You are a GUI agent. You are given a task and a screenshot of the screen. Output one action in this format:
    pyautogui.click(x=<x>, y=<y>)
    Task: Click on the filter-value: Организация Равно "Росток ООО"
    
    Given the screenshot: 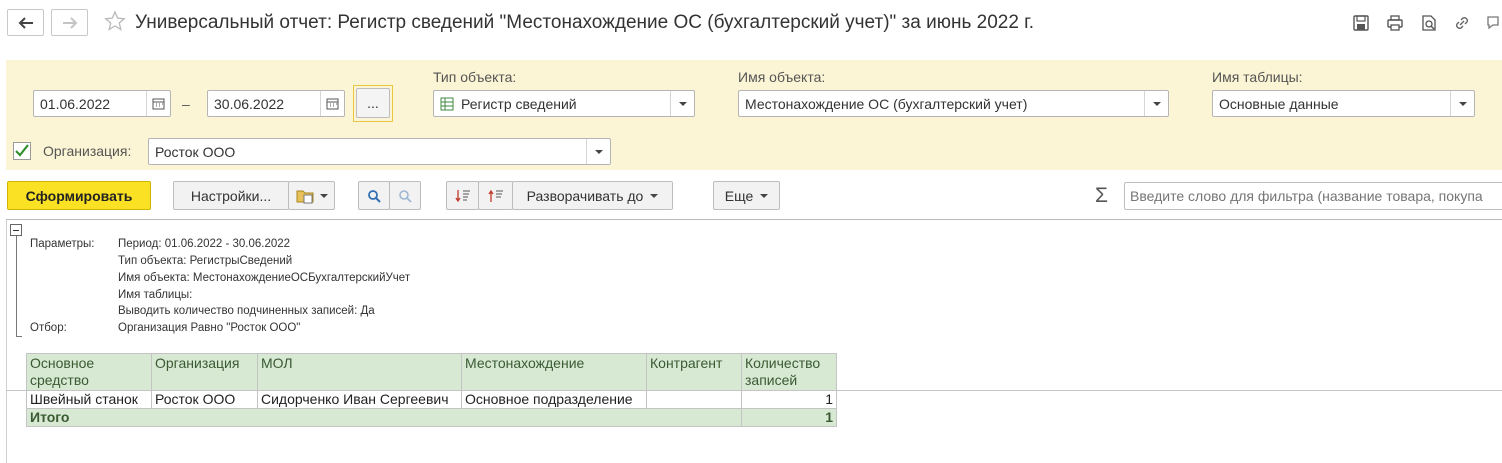 What is the action you would take?
    pyautogui.click(x=209, y=328)
    